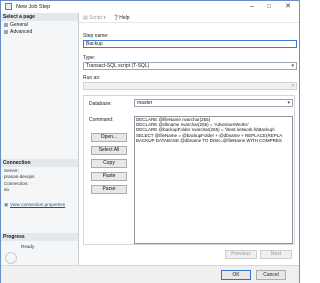 This screenshot has width=320, height=283. What do you see at coordinates (33, 7) in the screenshot?
I see `window-title: New Job Step` at bounding box center [33, 7].